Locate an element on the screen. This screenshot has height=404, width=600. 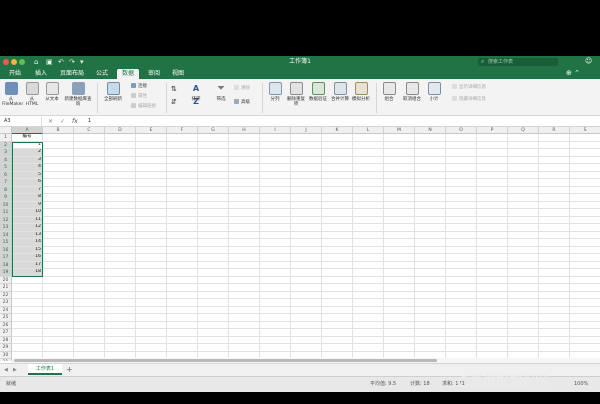
cell-q25 is located at coordinates (523, 318).